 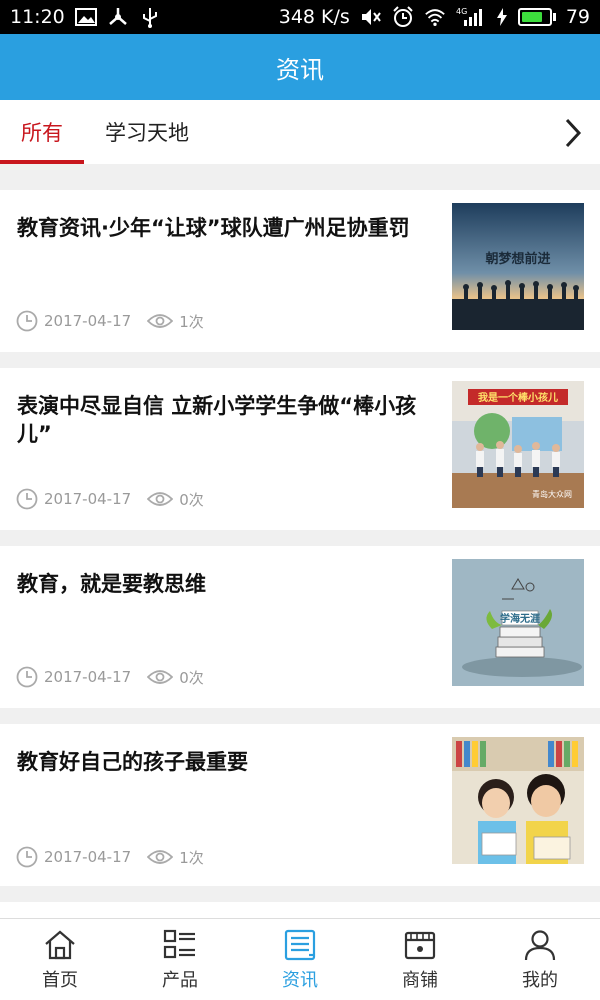 I want to click on news-title: 教育，就是要教思维, so click(x=111, y=584).